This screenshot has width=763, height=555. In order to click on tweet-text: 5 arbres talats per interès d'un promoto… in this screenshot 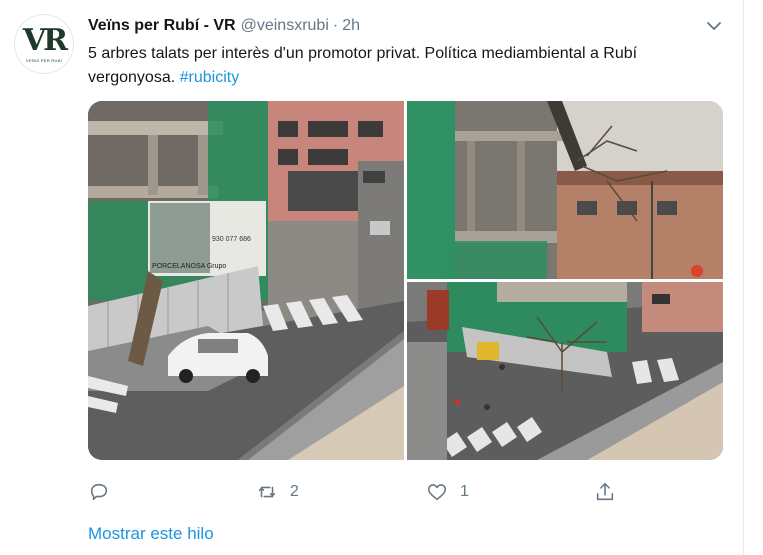, I will do `click(403, 66)`.